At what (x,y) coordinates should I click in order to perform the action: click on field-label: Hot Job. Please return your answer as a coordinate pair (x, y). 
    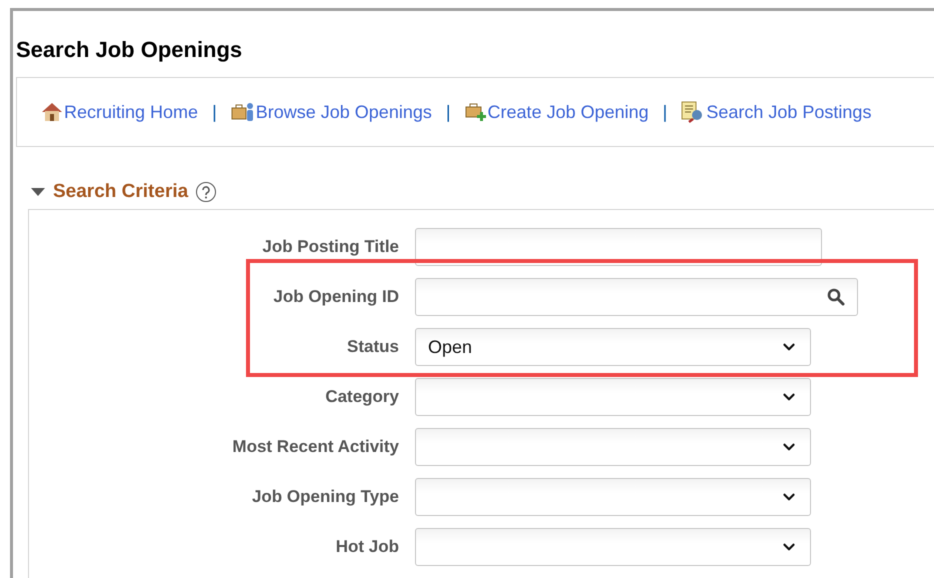
    Looking at the image, I should click on (367, 547).